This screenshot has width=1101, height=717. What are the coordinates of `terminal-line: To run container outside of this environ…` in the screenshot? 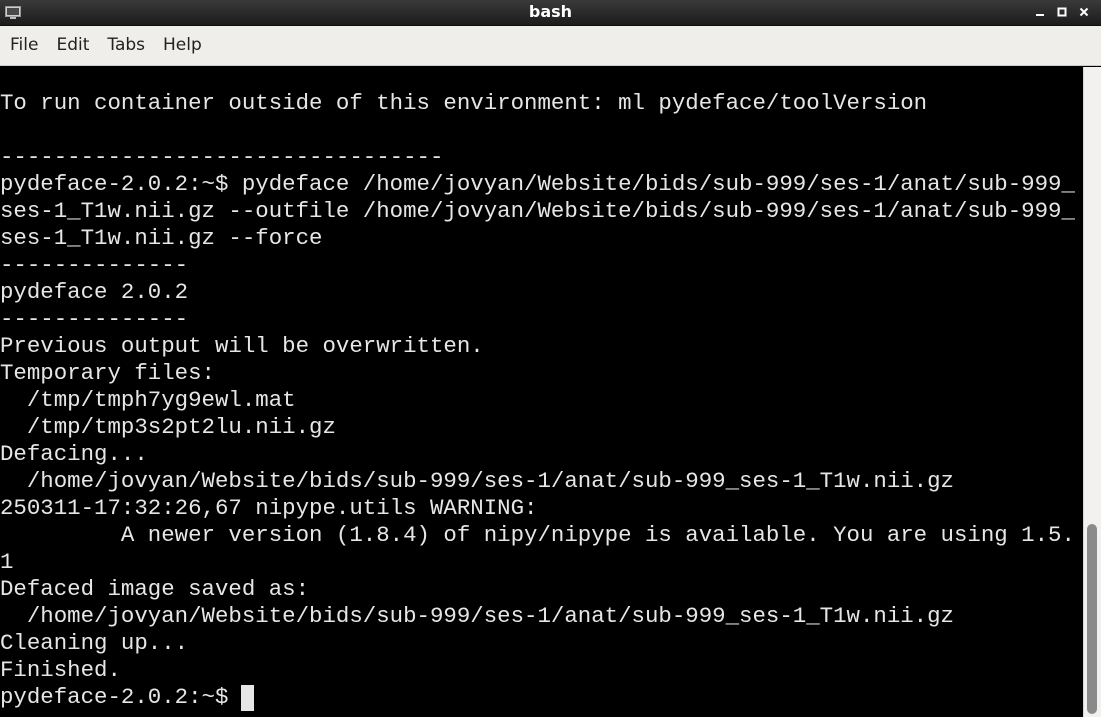 It's located at (464, 103).